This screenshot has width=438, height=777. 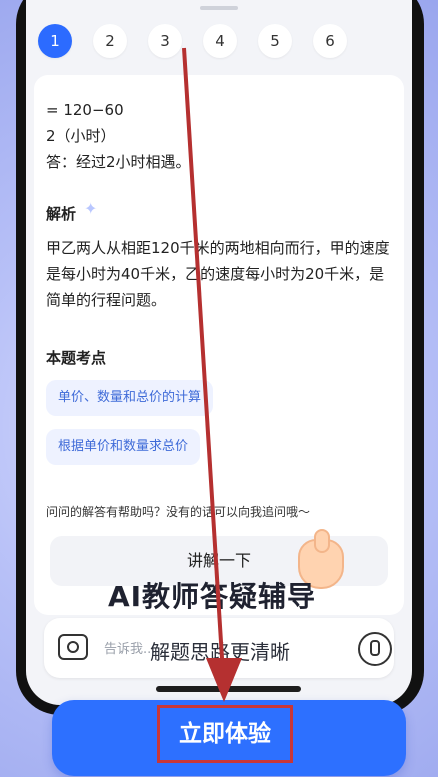 I want to click on sparkle-icon: ✦, so click(x=91, y=208).